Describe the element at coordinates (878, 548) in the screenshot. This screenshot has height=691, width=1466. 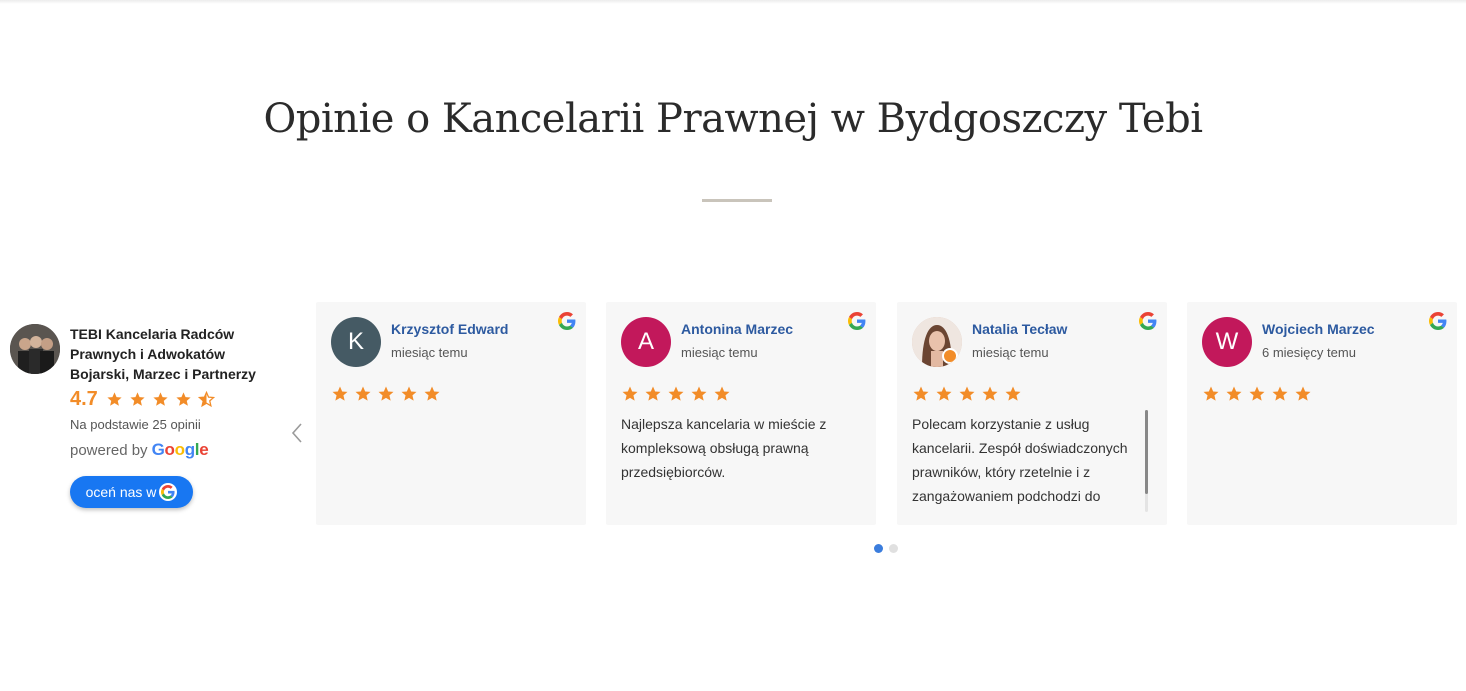
I see `pagination-dot-active` at that location.